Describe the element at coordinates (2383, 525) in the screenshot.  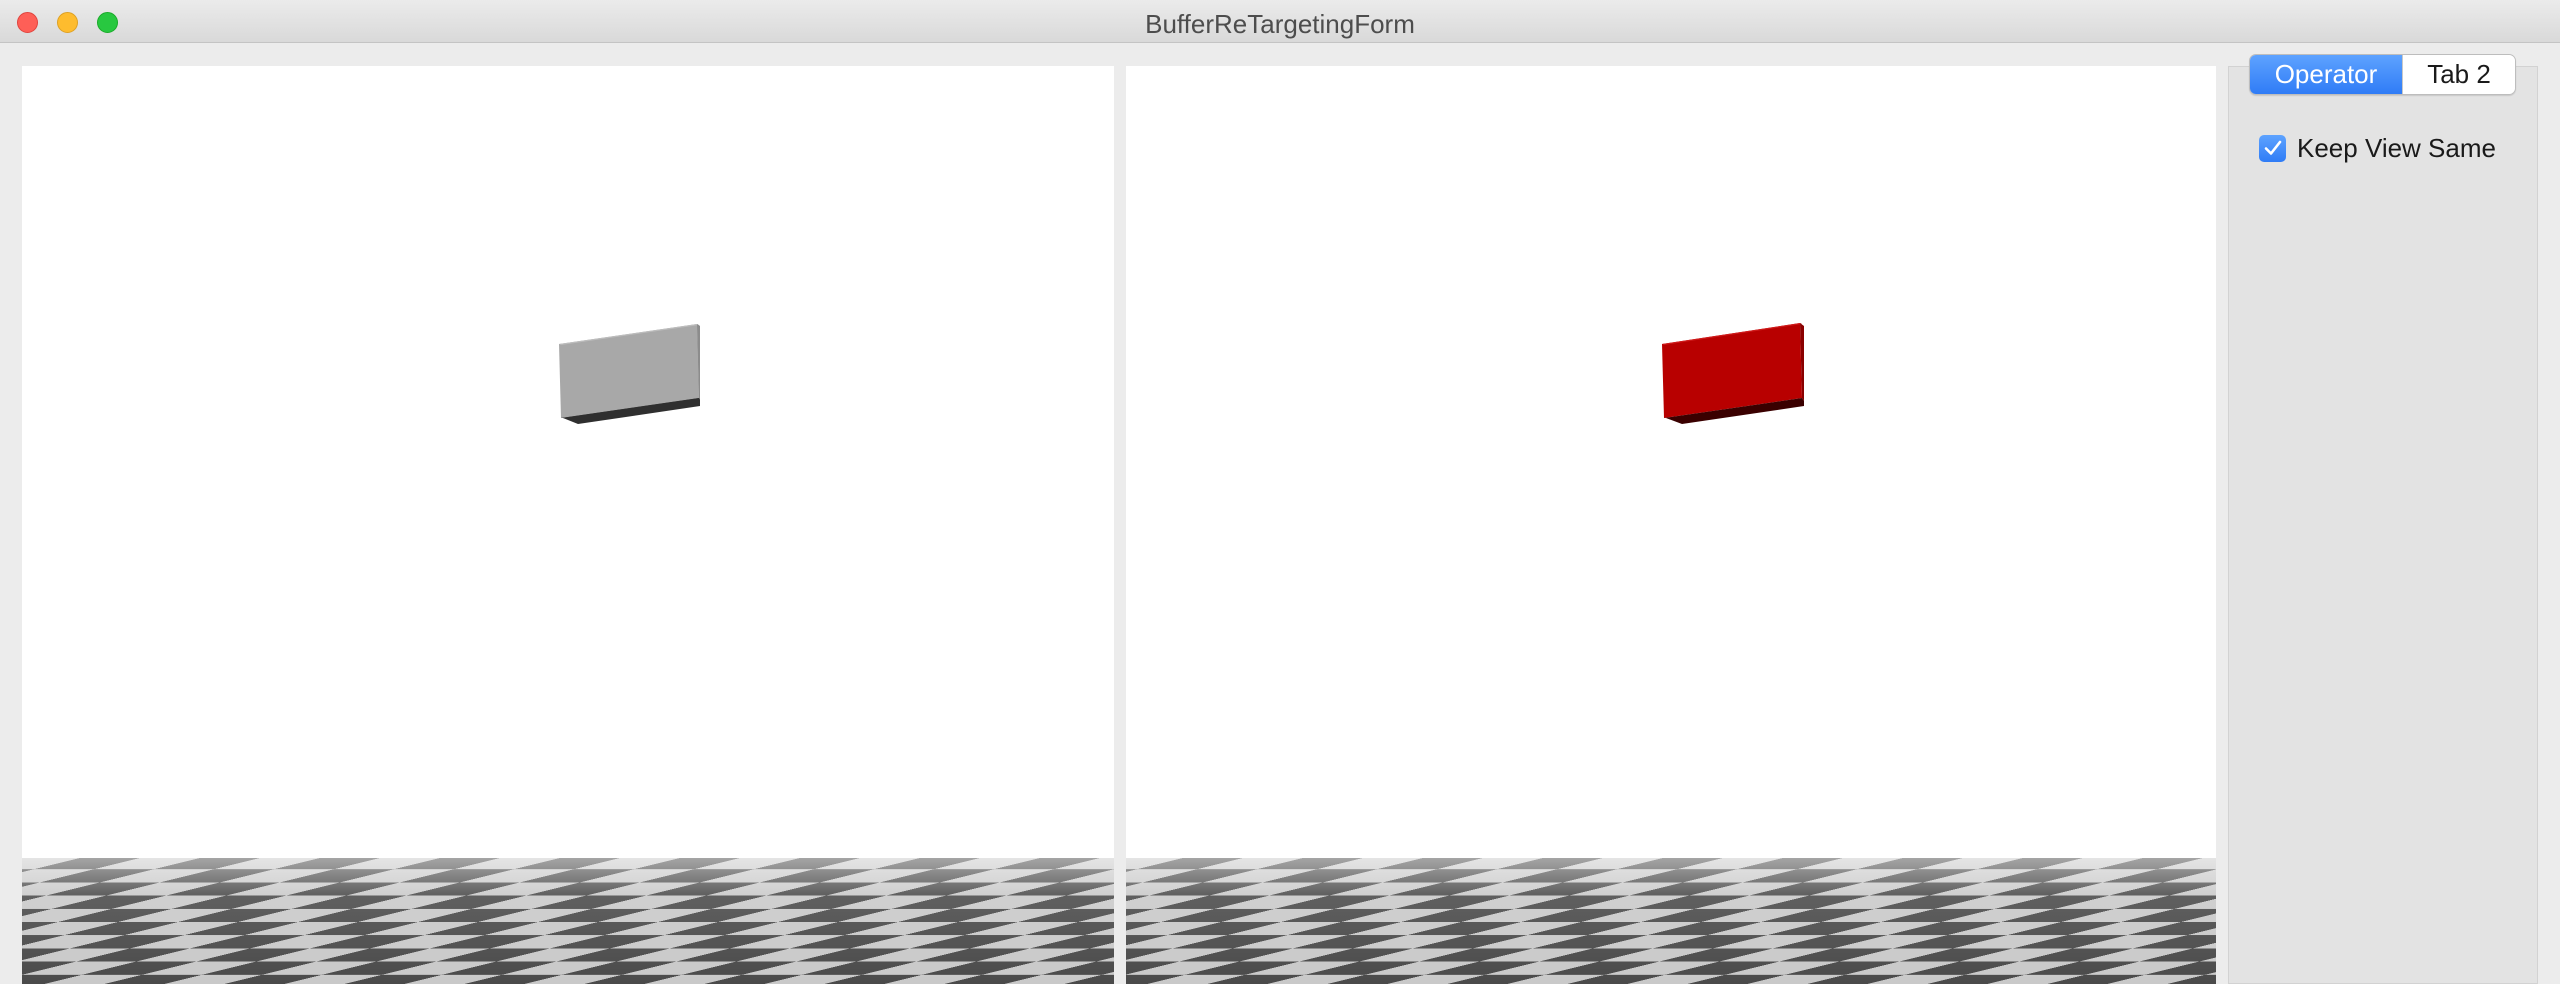
I see `control-panel` at that location.